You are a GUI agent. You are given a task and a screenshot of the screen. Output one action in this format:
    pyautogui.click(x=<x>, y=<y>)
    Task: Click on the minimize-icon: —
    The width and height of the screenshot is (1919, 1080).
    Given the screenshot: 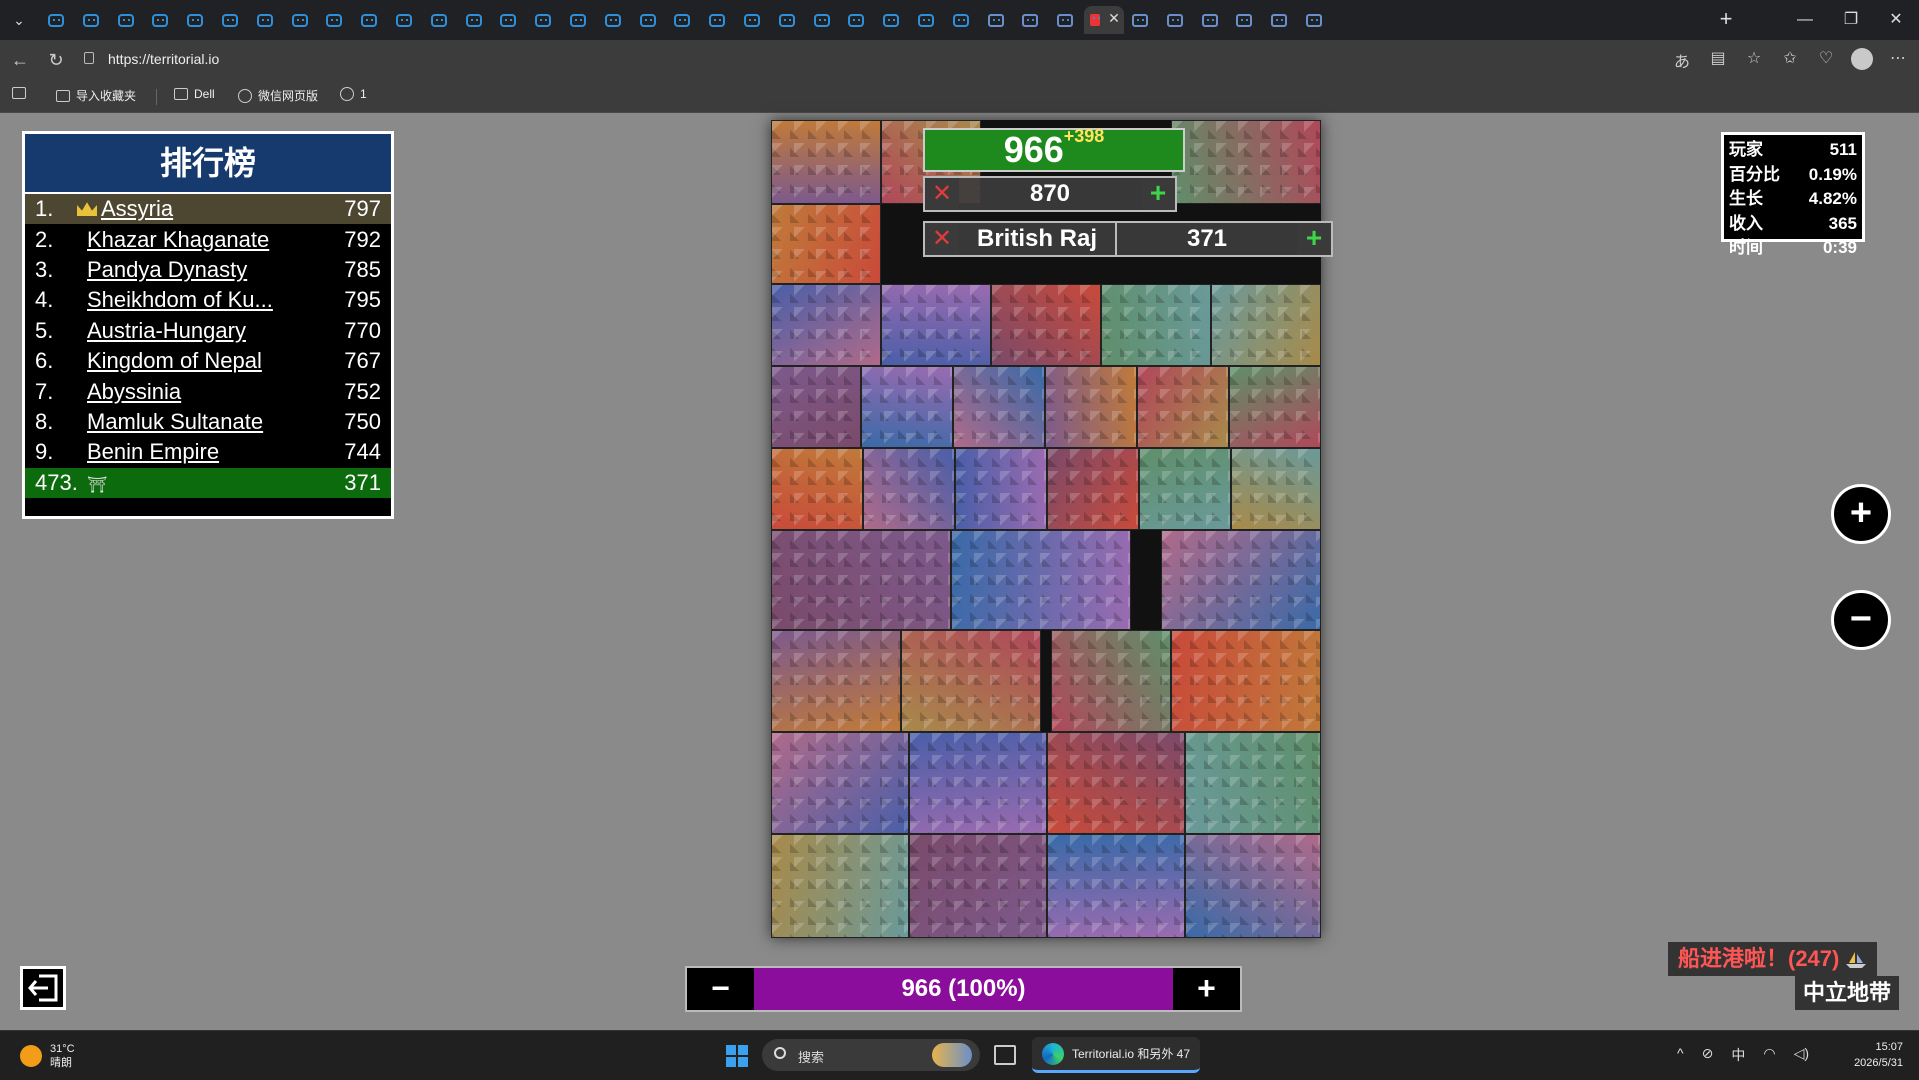 What is the action you would take?
    pyautogui.click(x=1805, y=20)
    